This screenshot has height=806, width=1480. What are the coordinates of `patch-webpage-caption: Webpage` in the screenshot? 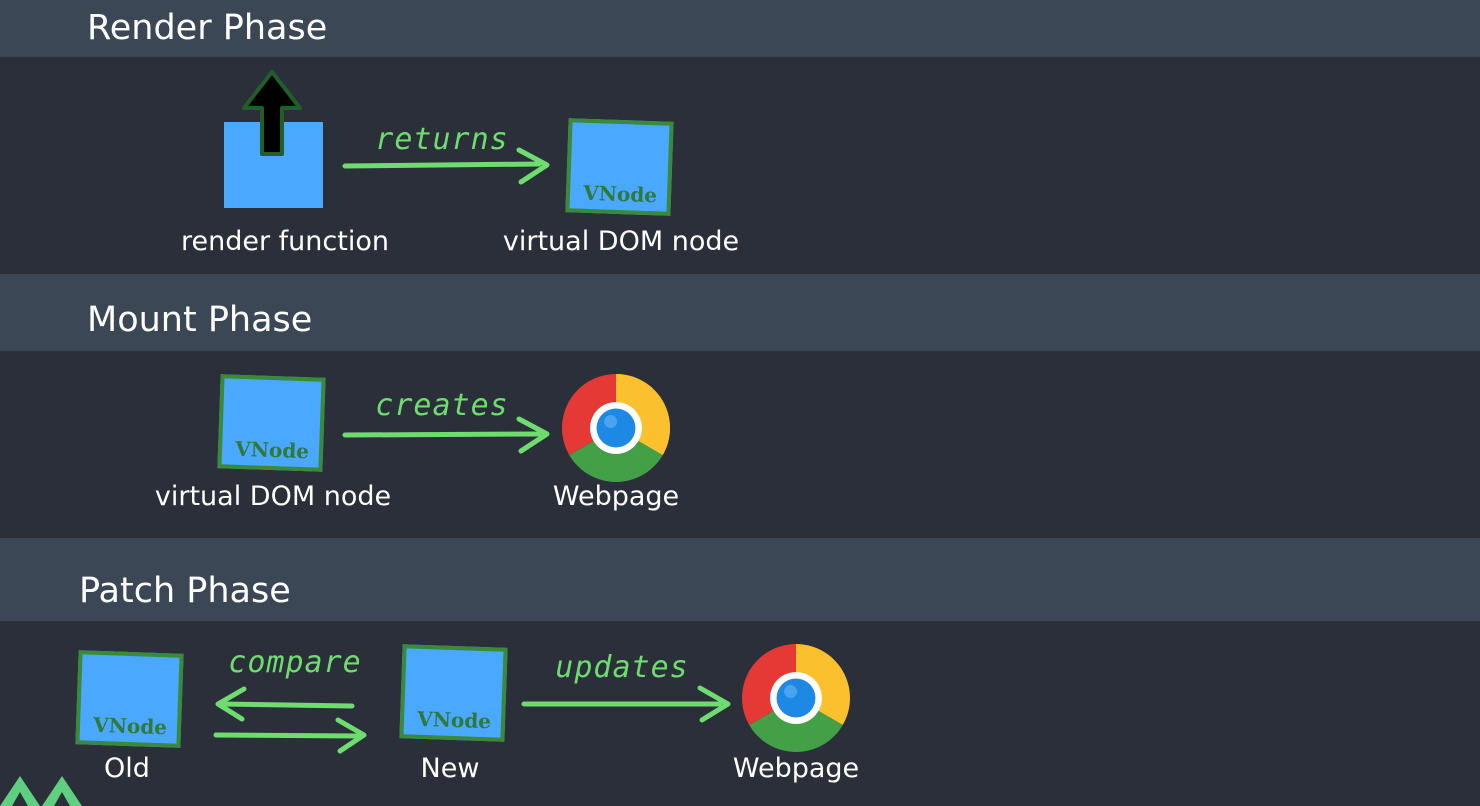 It's located at (796, 768).